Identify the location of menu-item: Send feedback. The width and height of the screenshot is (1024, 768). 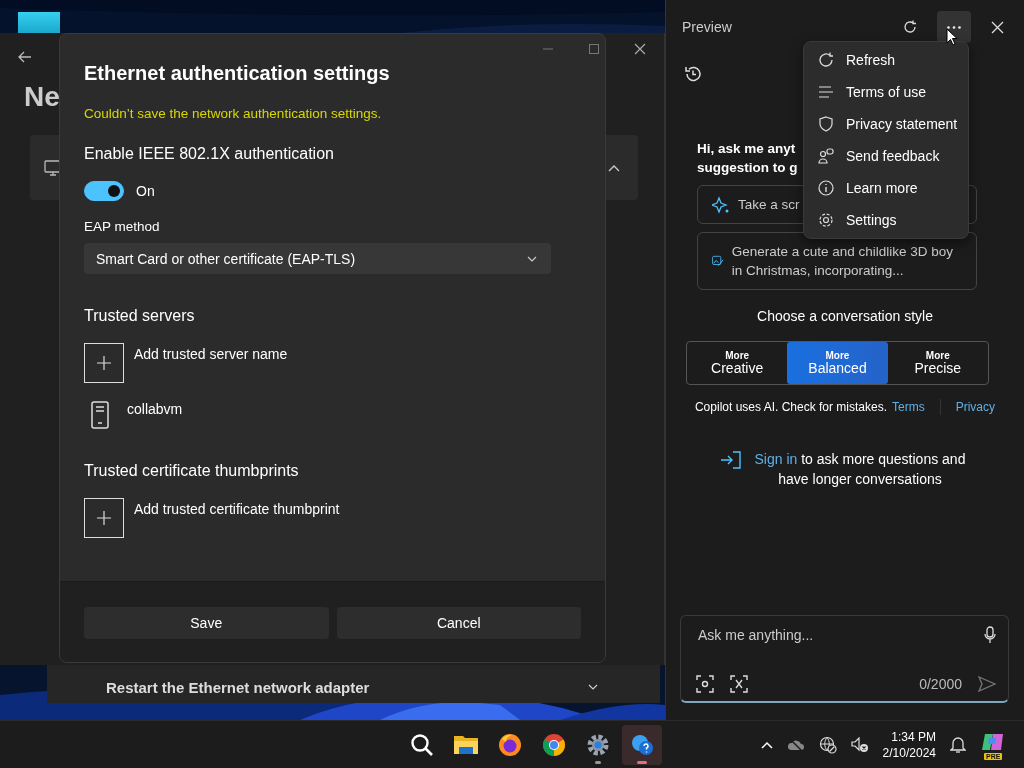
(886, 156).